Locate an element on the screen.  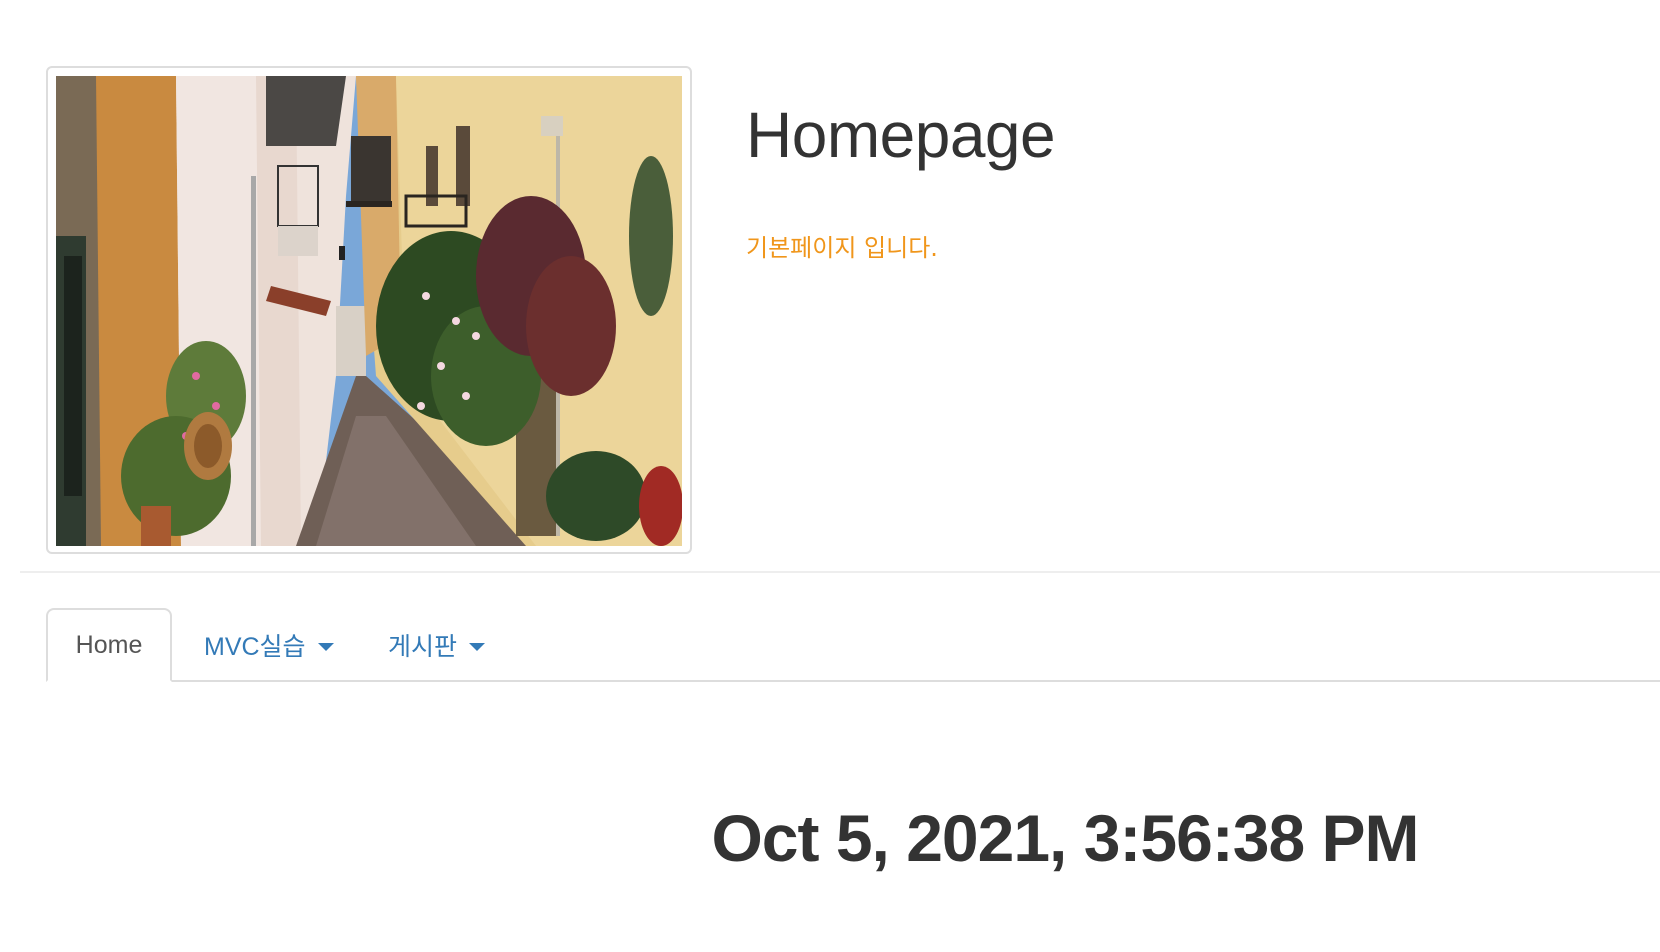
tab-mvc-practice-label: MVC실습 is located at coordinates (255, 647).